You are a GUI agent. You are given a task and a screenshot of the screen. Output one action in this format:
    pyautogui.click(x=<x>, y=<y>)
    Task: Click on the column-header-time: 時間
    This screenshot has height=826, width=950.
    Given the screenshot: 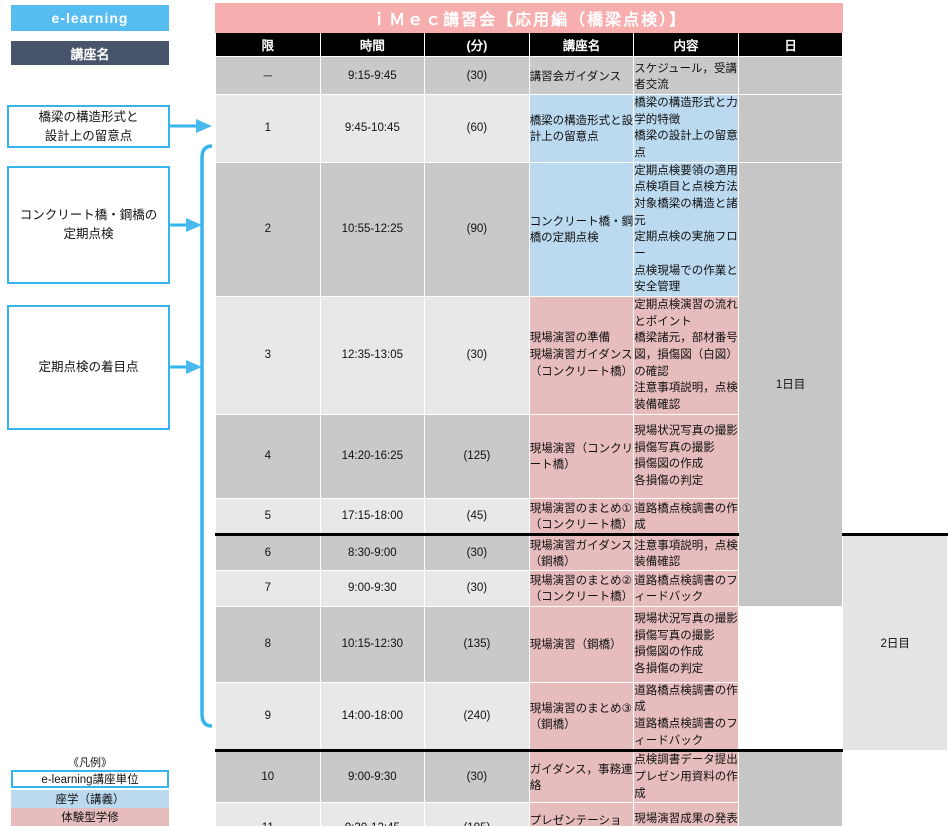 What is the action you would take?
    pyautogui.click(x=372, y=44)
    